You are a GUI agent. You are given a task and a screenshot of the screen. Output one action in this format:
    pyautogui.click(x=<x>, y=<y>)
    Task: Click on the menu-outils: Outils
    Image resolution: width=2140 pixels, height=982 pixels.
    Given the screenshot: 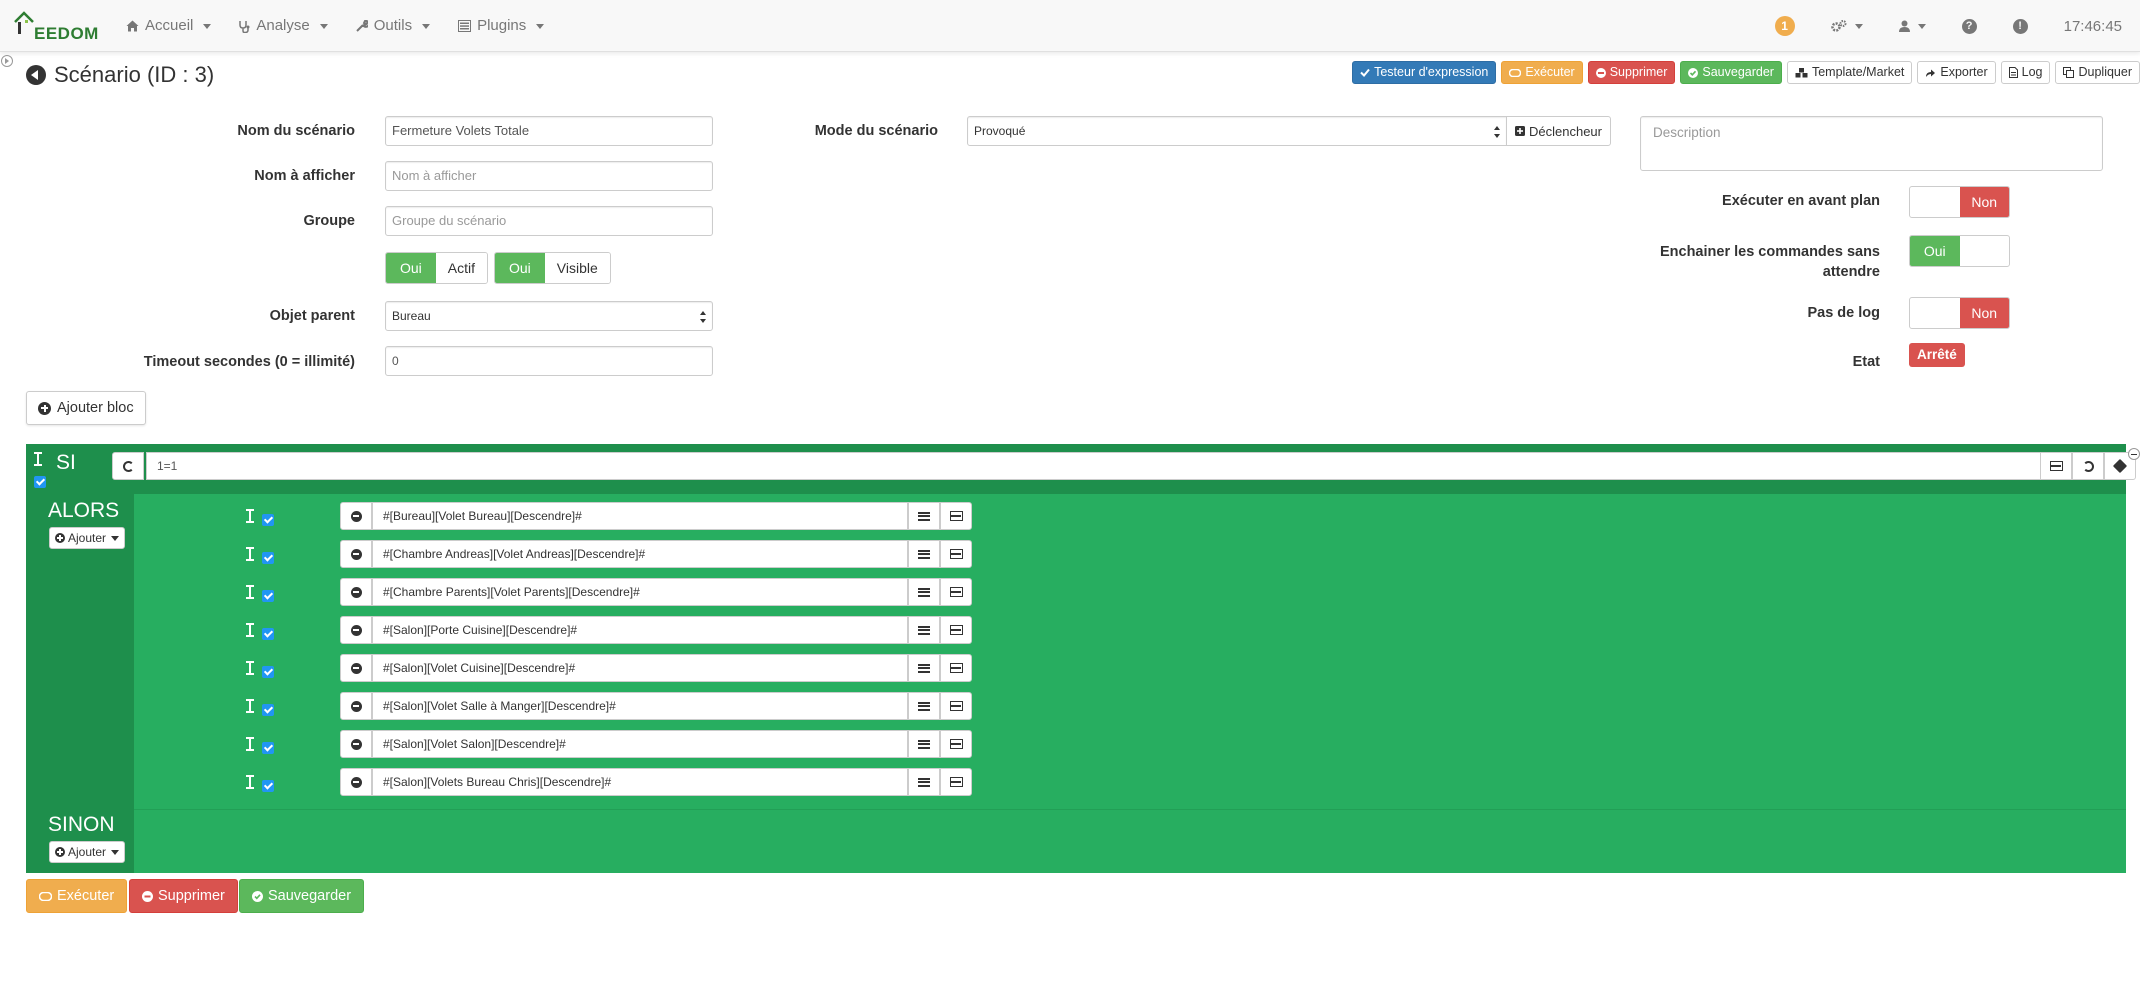 What is the action you would take?
    pyautogui.click(x=393, y=26)
    